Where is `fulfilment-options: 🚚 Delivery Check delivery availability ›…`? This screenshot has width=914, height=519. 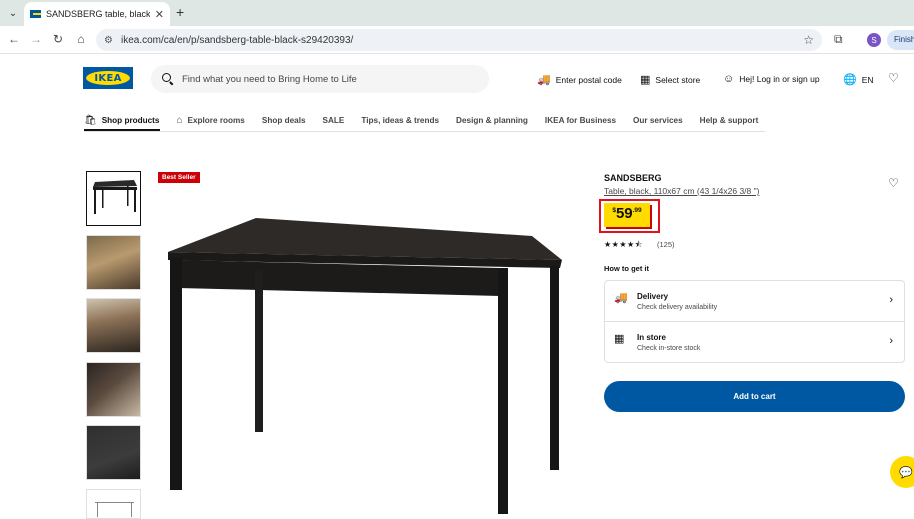
fulfilment-options: 🚚 Delivery Check delivery availability ›… is located at coordinates (754, 321).